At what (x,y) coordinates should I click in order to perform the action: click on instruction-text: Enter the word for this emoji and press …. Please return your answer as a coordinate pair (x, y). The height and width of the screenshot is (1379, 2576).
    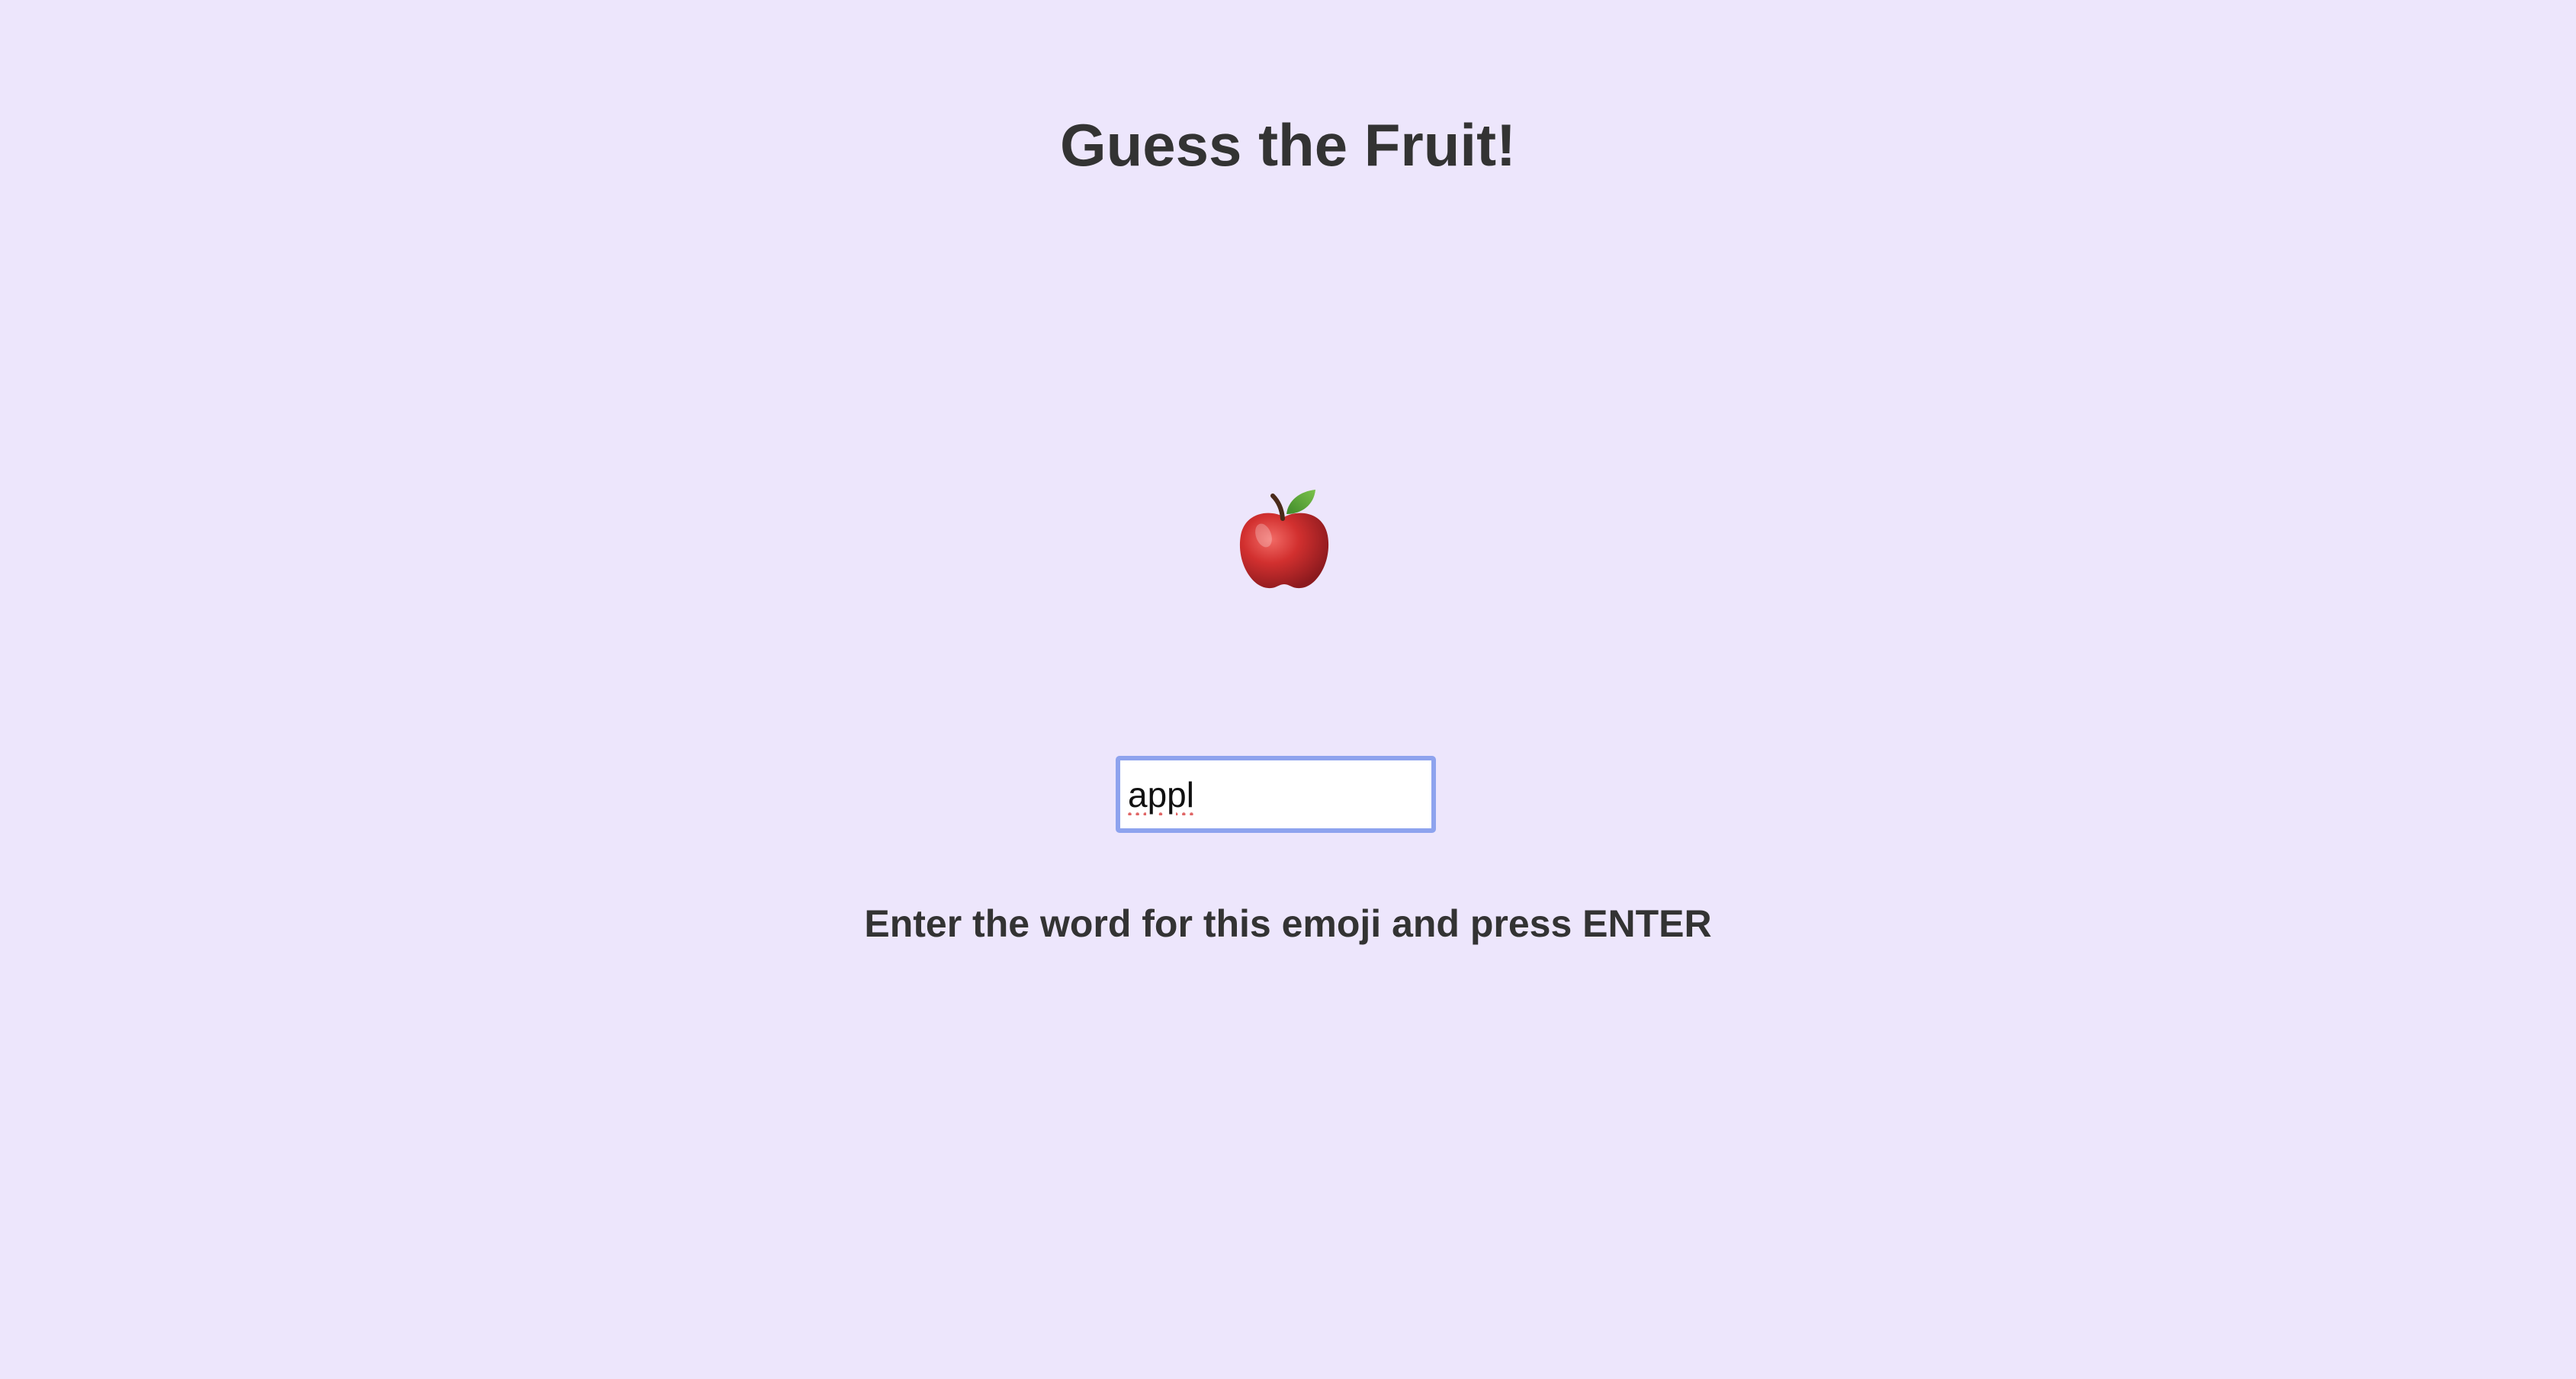
    Looking at the image, I should click on (1288, 923).